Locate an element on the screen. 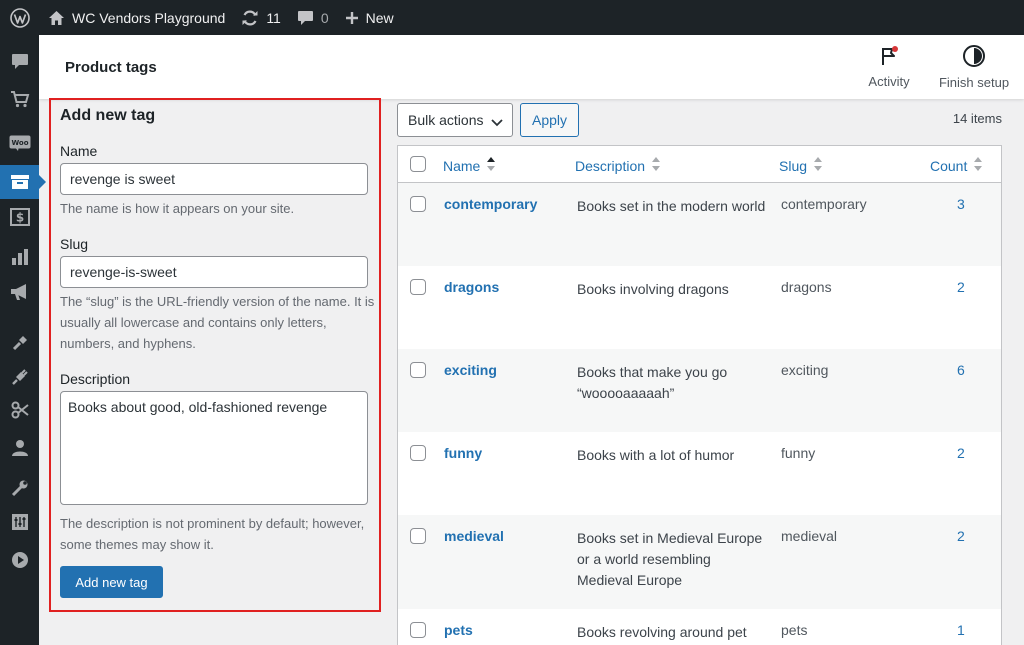  activity-label: Activity is located at coordinates (889, 81).